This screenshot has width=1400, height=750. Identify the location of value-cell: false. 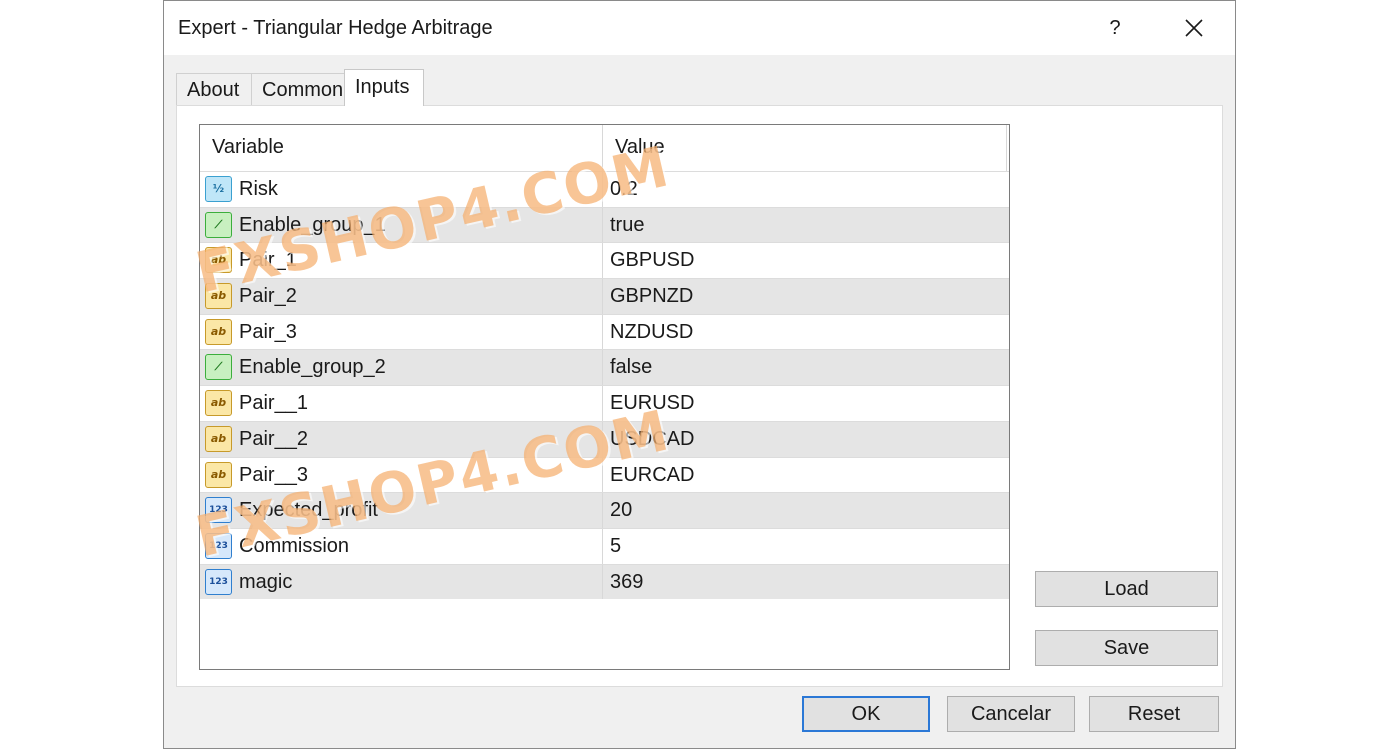
(805, 367).